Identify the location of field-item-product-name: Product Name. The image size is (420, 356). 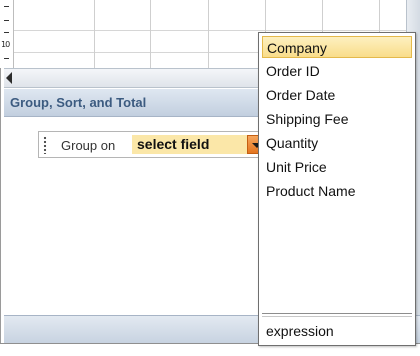
(337, 191).